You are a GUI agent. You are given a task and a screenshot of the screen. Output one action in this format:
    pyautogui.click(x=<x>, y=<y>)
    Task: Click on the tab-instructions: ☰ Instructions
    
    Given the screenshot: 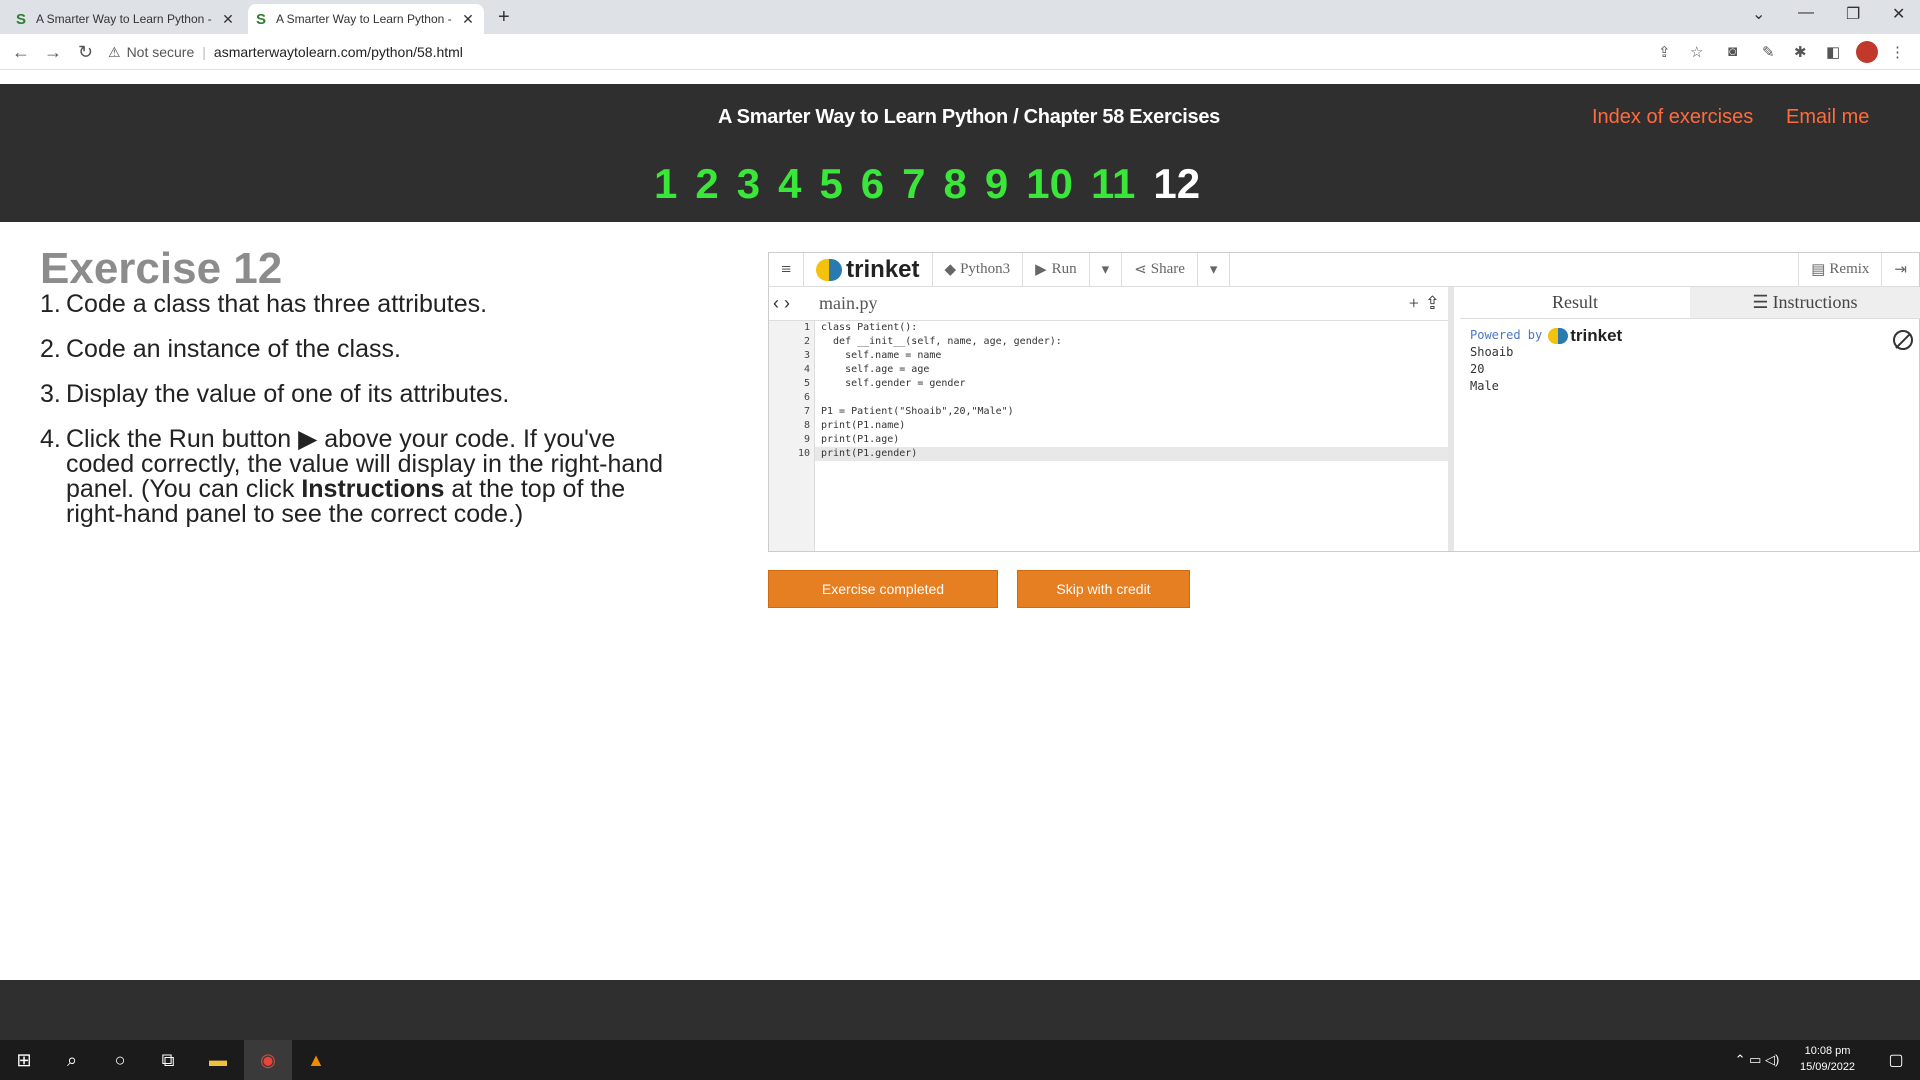 What is the action you would take?
    pyautogui.click(x=1805, y=302)
    